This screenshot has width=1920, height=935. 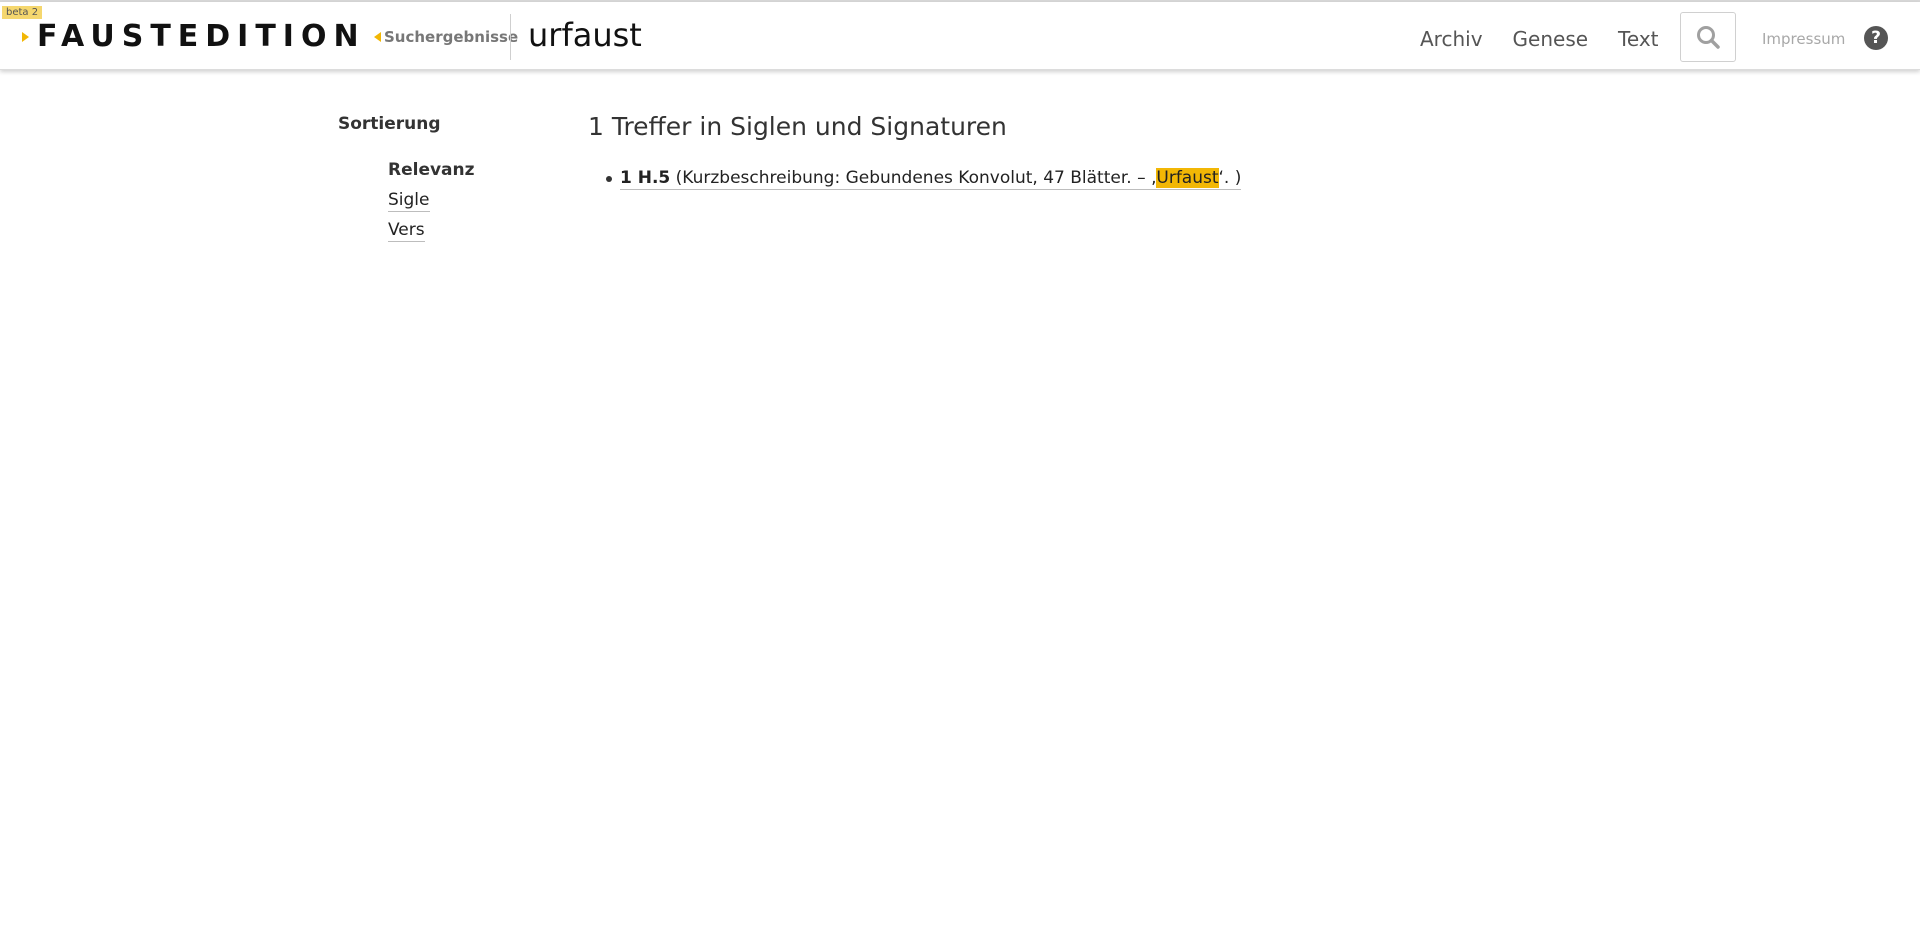 I want to click on header-divider, so click(x=510, y=37).